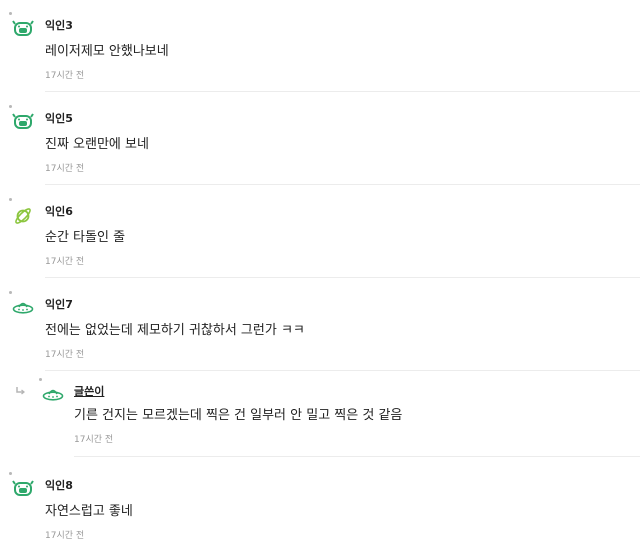 The image size is (640, 547). I want to click on comment-author: 익인7, so click(59, 304).